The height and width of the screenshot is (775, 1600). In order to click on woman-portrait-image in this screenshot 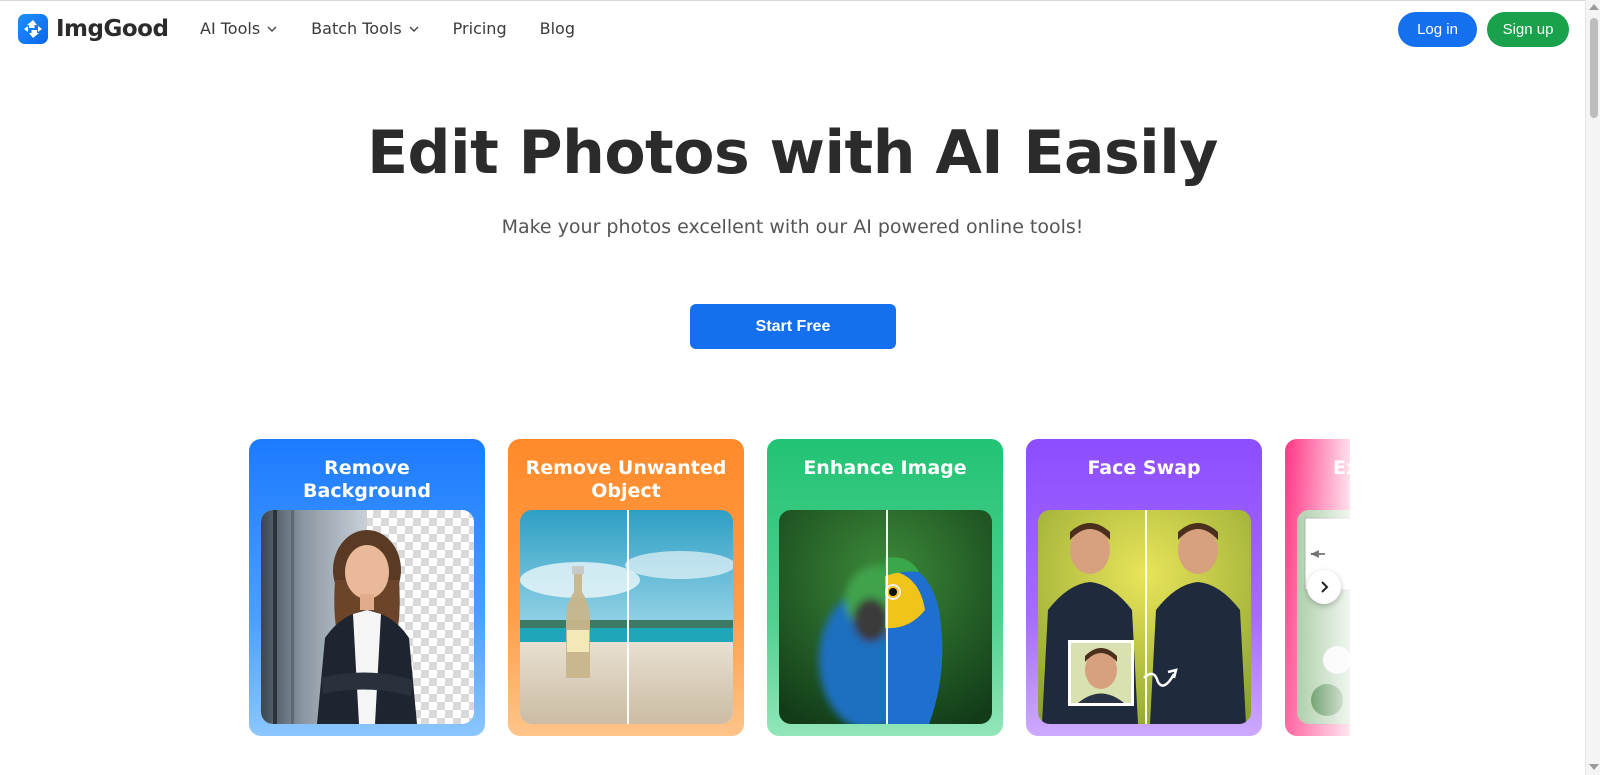, I will do `click(367, 617)`.